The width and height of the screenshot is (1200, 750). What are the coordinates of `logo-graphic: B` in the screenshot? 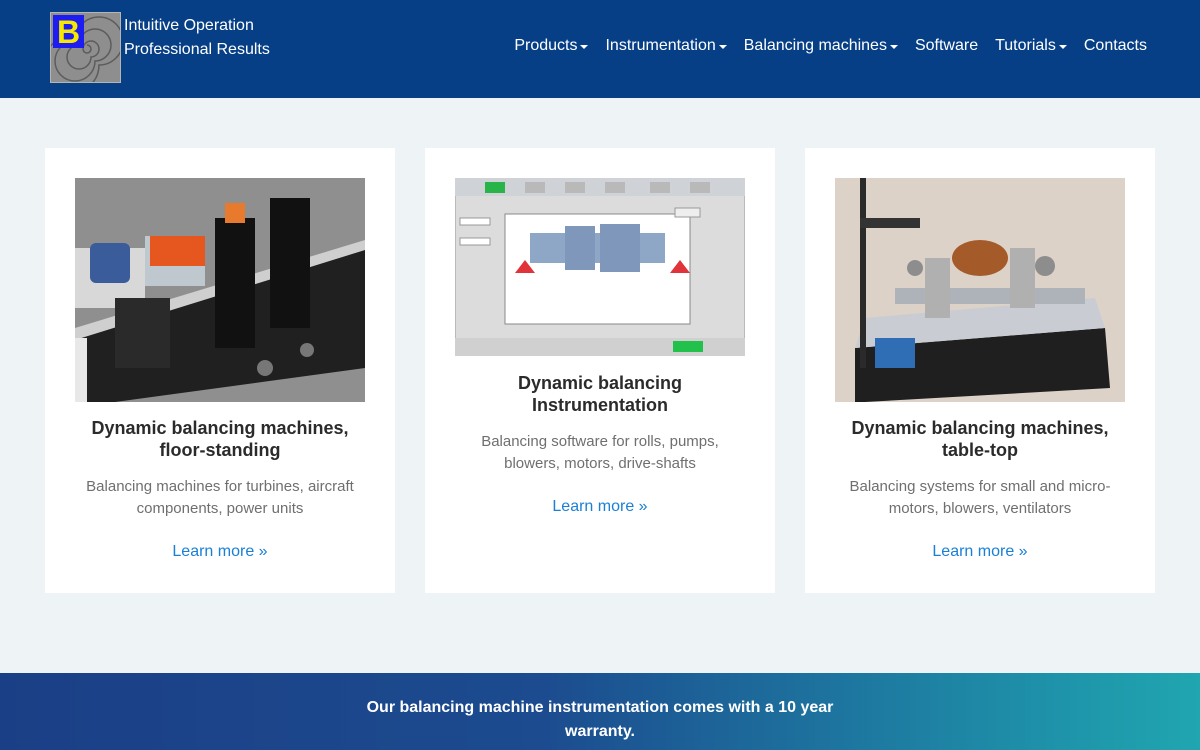 It's located at (85, 47).